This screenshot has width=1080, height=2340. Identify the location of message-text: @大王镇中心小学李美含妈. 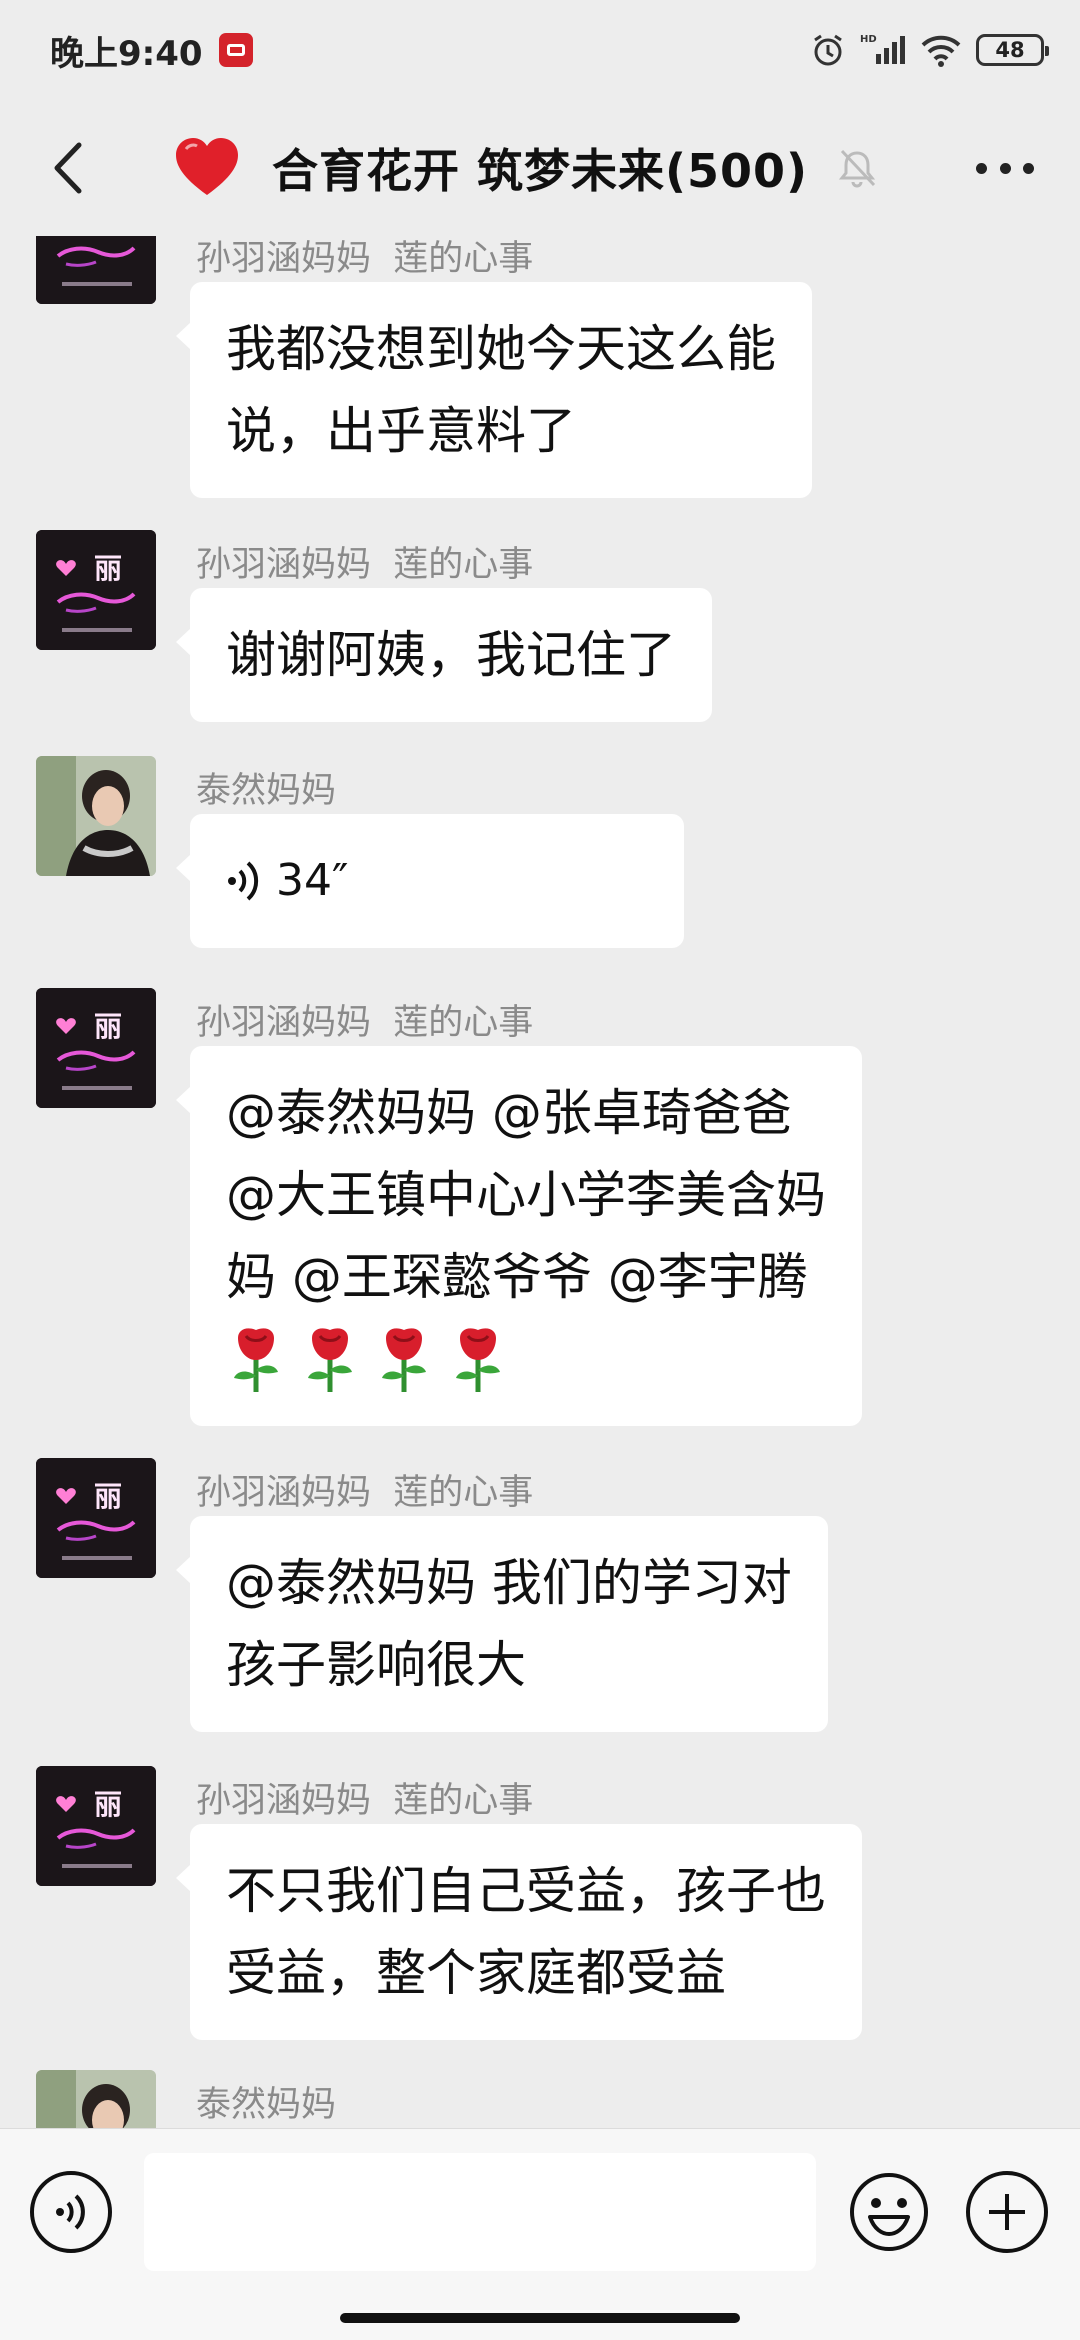
(526, 1195).